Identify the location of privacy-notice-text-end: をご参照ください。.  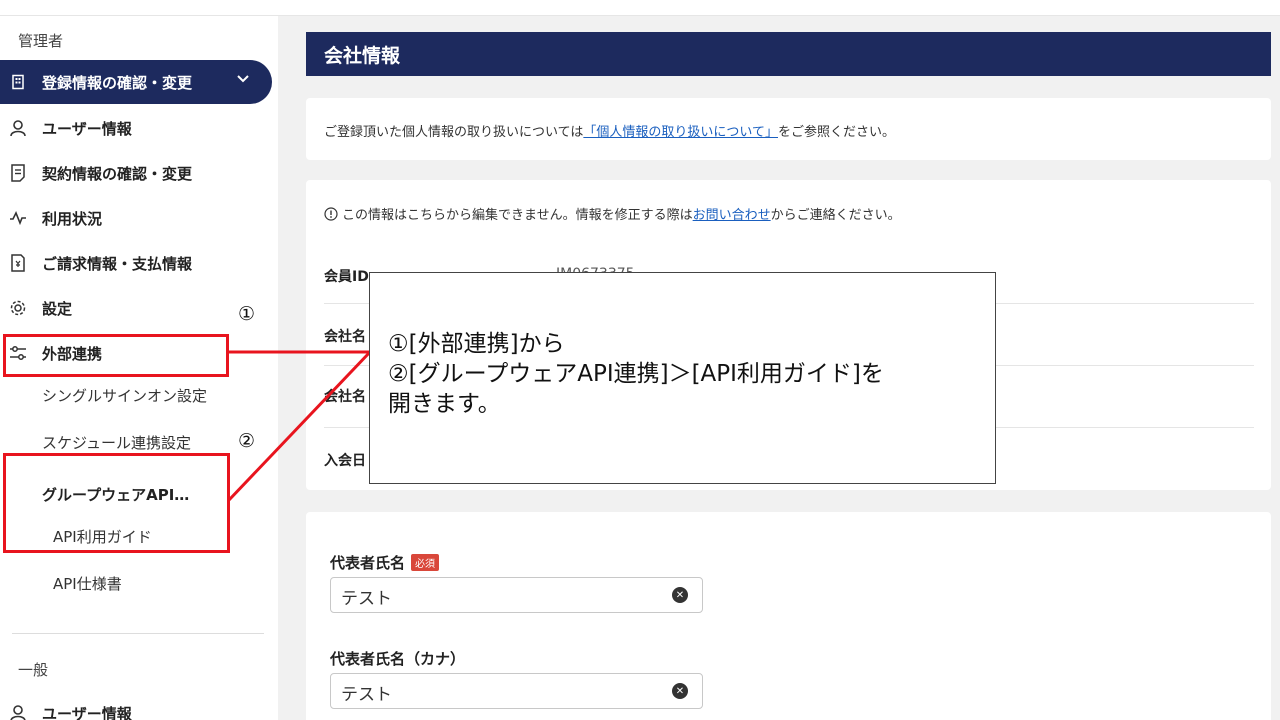
(836, 132).